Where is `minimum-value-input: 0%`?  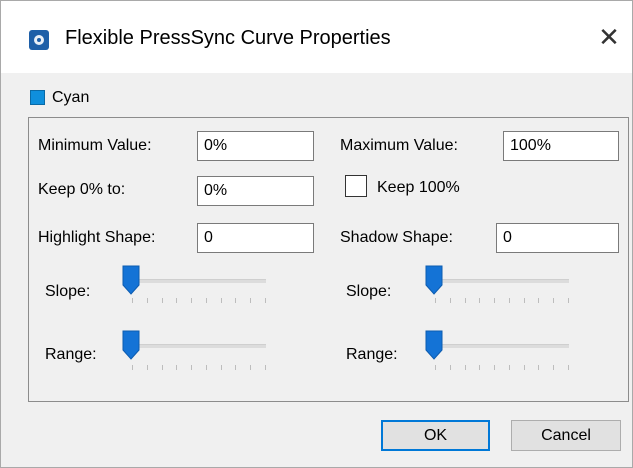 minimum-value-input: 0% is located at coordinates (255, 146).